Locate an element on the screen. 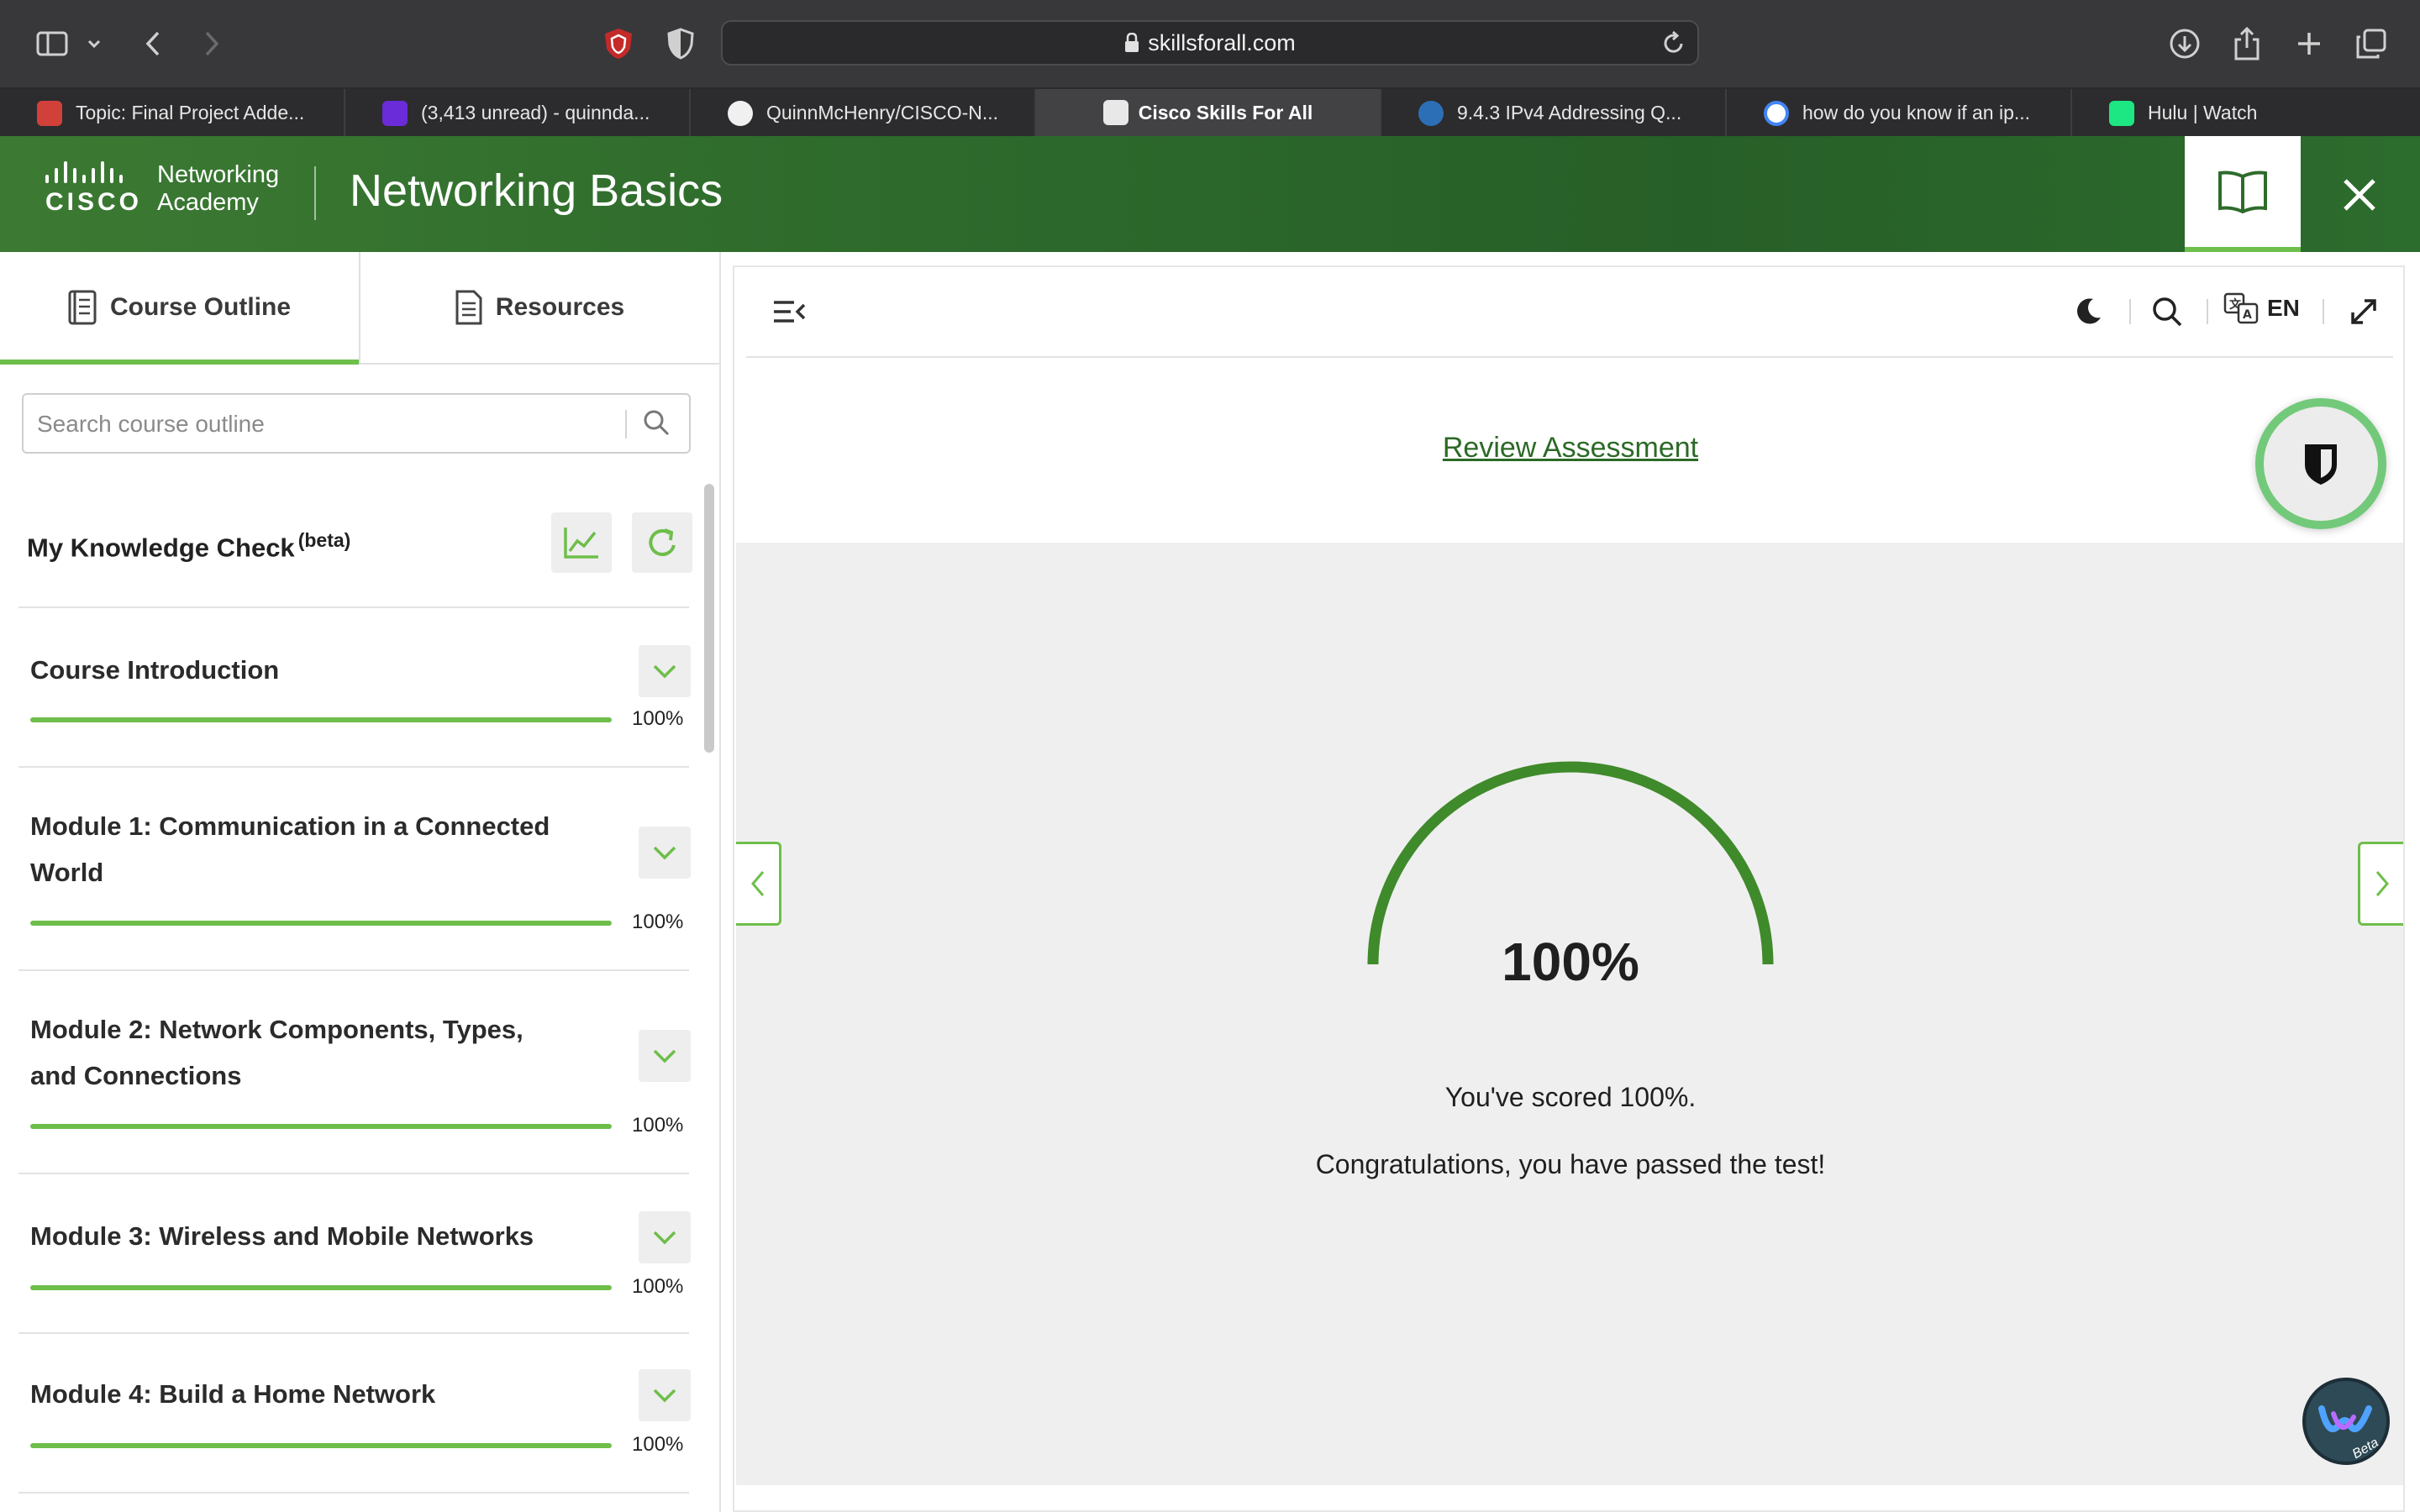 This screenshot has height=1512, width=2420. header-divider is located at coordinates (315, 193).